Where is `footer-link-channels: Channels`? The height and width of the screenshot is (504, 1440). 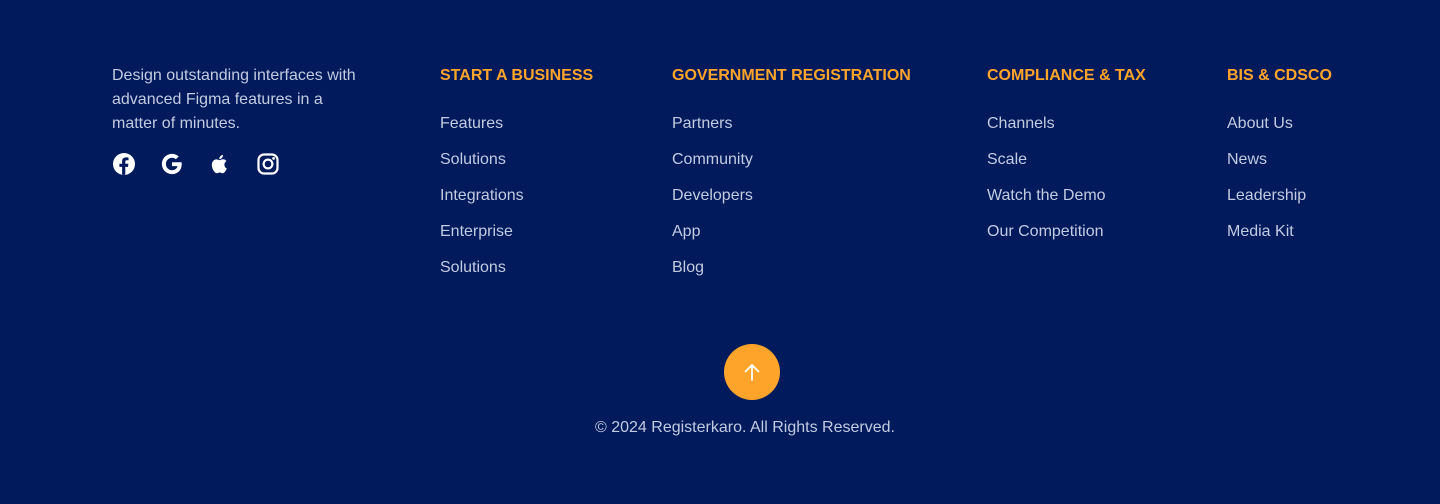
footer-link-channels: Channels is located at coordinates (1066, 124).